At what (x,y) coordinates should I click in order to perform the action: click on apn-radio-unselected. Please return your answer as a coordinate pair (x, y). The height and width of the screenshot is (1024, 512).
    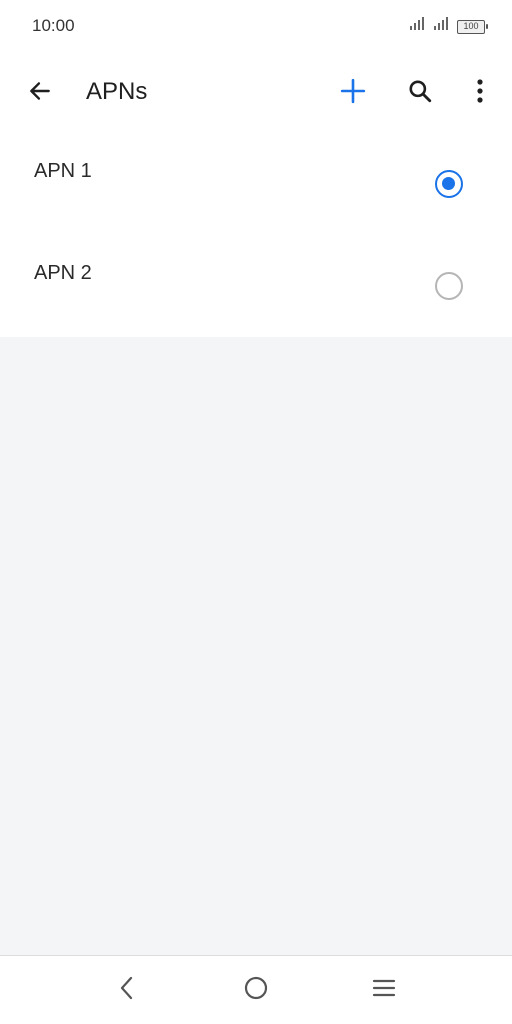
    Looking at the image, I should click on (449, 286).